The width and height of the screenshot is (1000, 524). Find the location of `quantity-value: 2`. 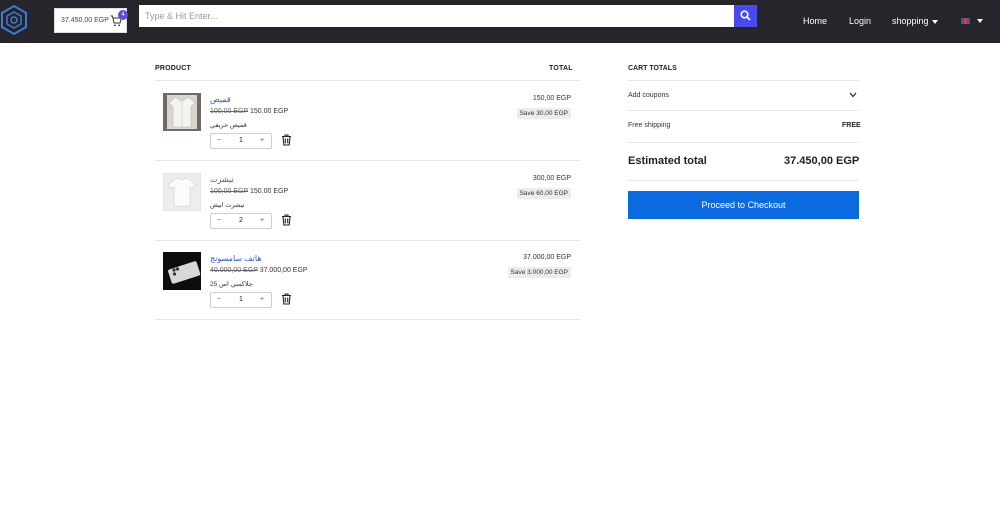

quantity-value: 2 is located at coordinates (241, 220).